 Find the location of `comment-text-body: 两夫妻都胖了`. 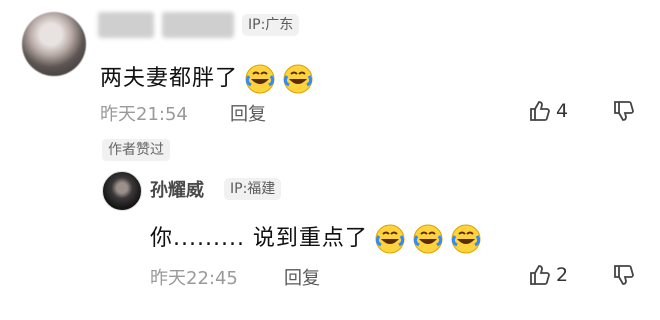

comment-text-body: 两夫妻都胖了 is located at coordinates (169, 78).